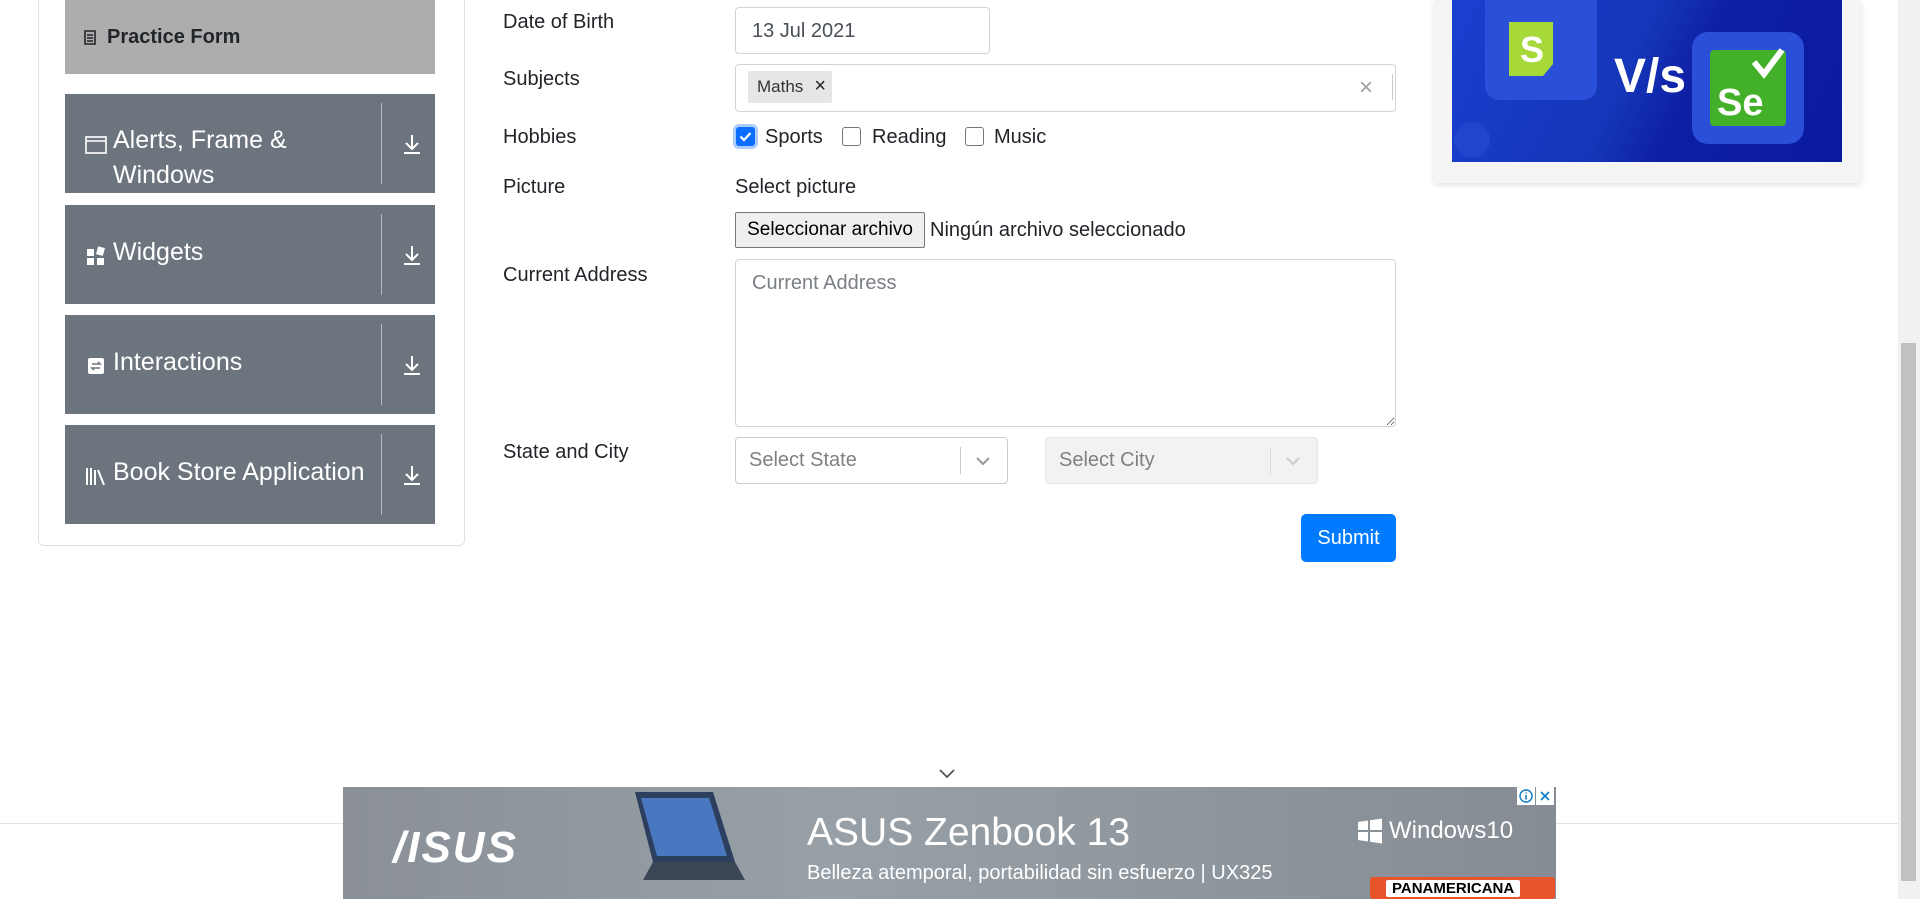 The width and height of the screenshot is (1920, 899). Describe the element at coordinates (1020, 137) in the screenshot. I see `music-label: Music` at that location.